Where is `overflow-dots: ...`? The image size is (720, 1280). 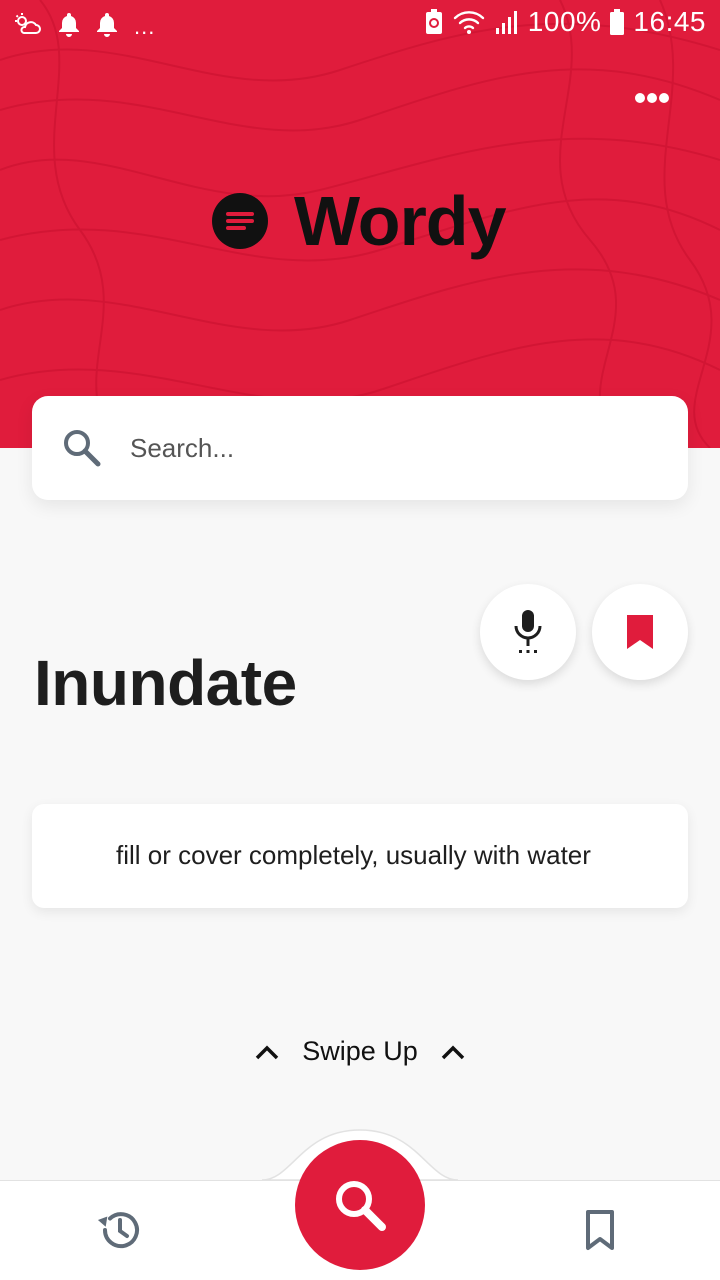 overflow-dots: ... is located at coordinates (145, 26).